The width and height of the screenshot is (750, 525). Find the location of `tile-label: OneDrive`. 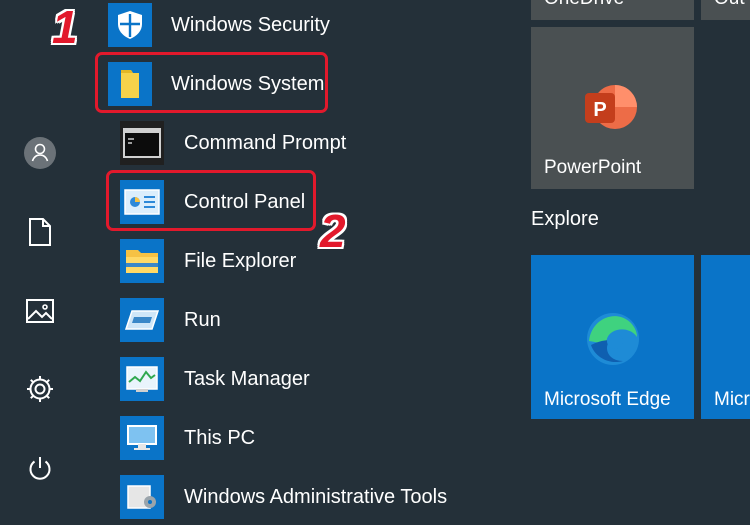

tile-label: OneDrive is located at coordinates (584, 5).